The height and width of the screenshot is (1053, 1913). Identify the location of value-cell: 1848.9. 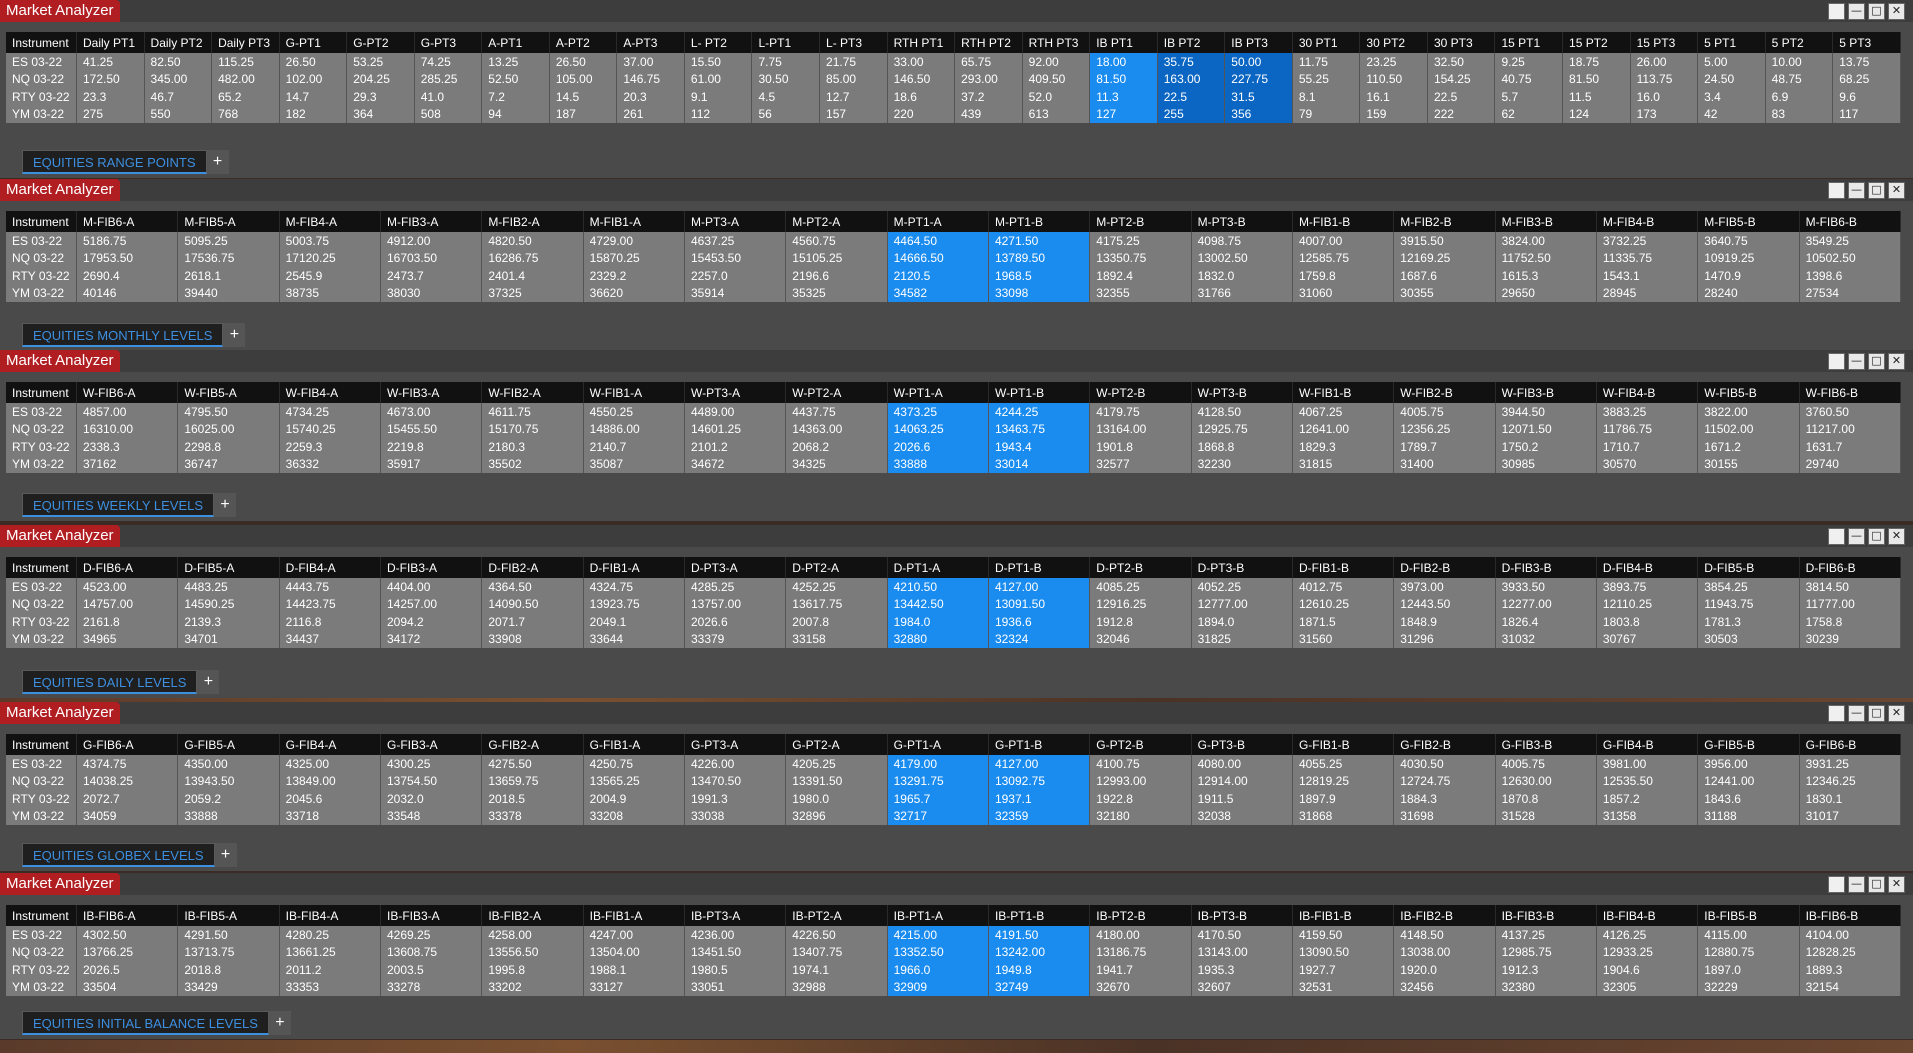
(1444, 622).